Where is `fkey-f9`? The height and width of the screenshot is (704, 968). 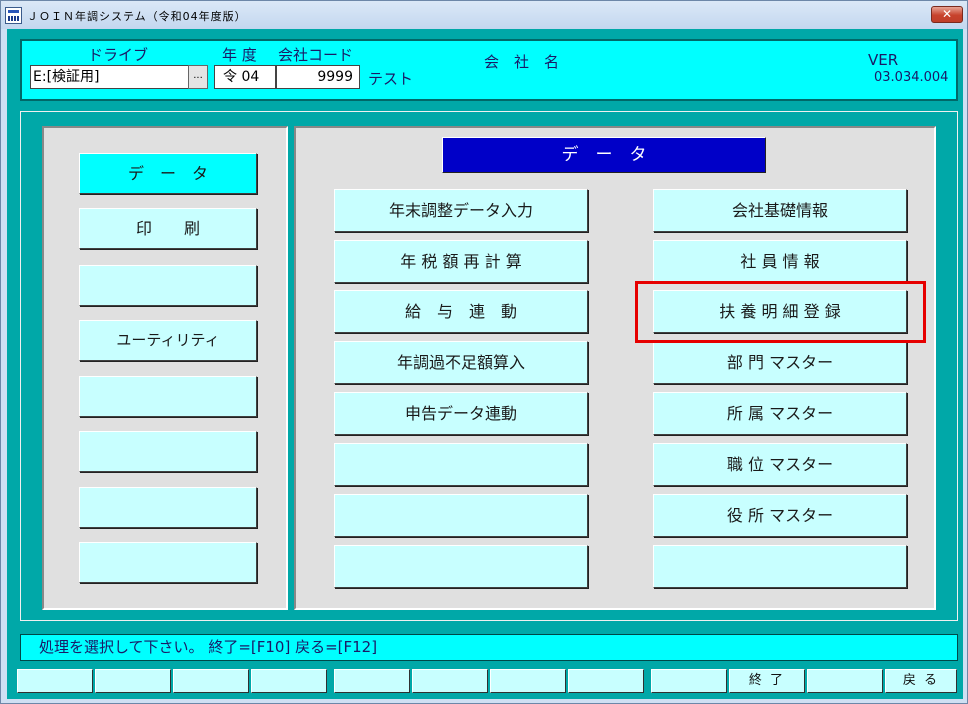
fkey-f9 is located at coordinates (689, 681).